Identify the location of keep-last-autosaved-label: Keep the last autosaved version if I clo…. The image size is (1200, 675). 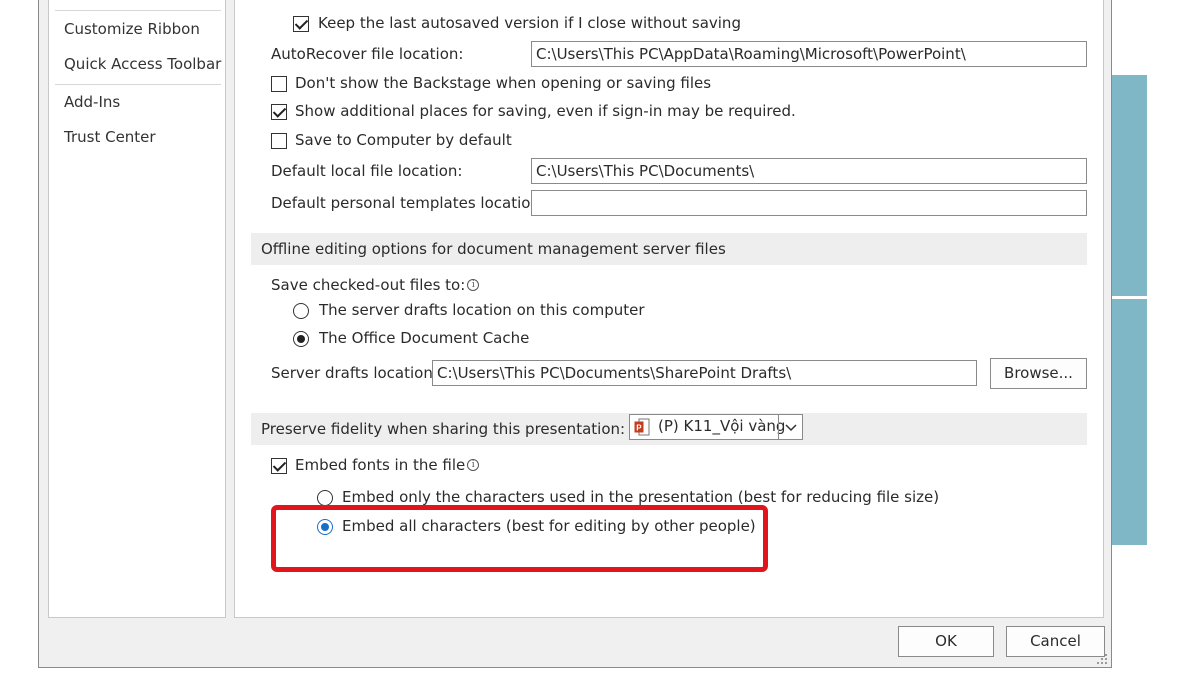
(529, 23).